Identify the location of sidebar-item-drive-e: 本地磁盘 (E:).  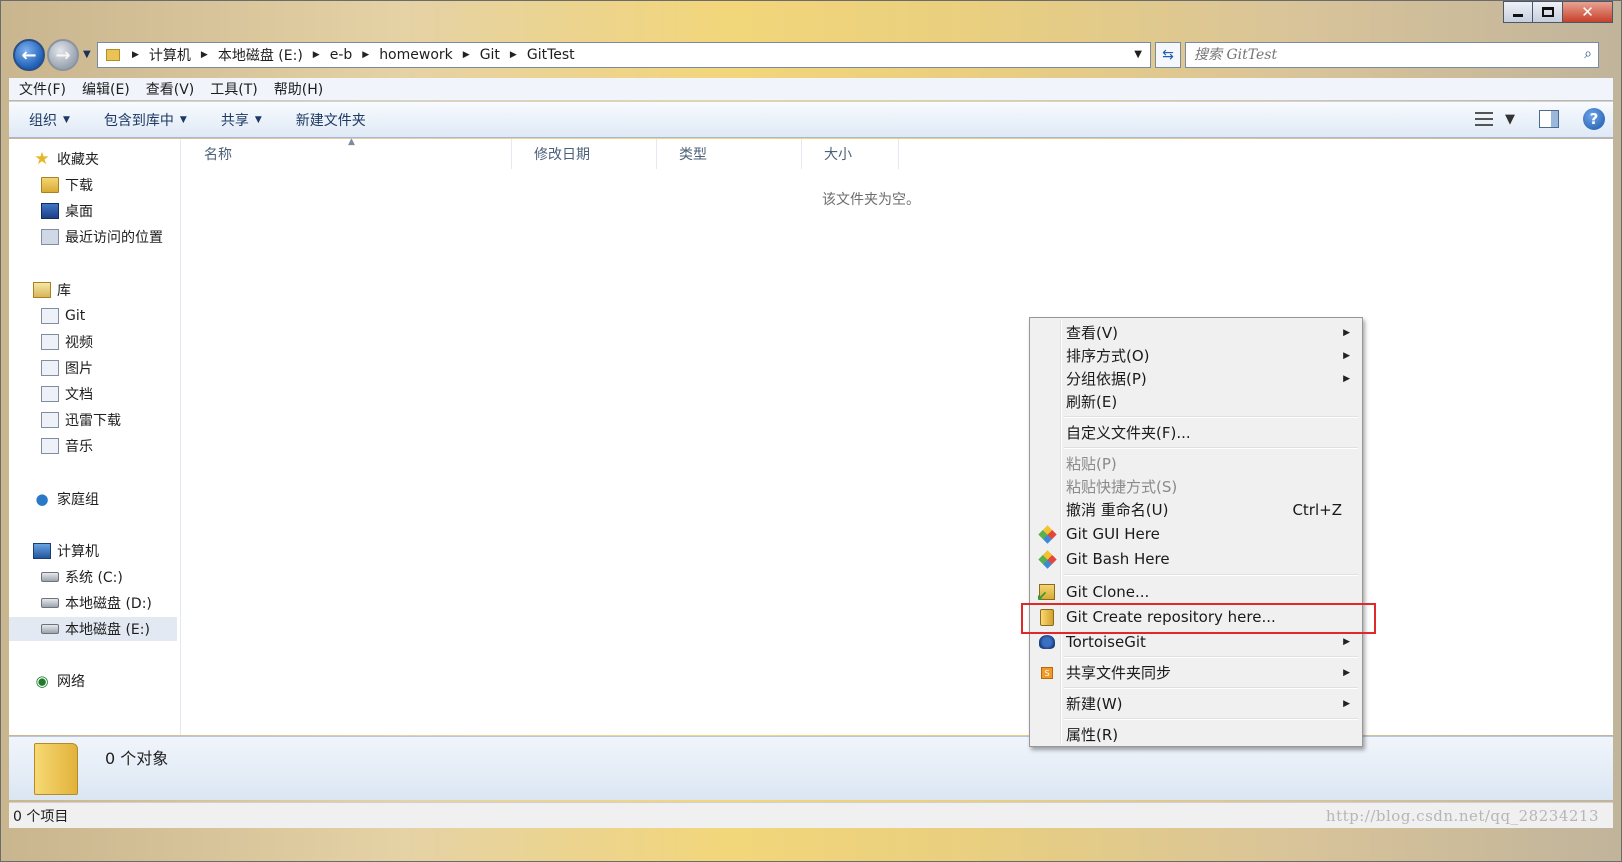
(93, 629).